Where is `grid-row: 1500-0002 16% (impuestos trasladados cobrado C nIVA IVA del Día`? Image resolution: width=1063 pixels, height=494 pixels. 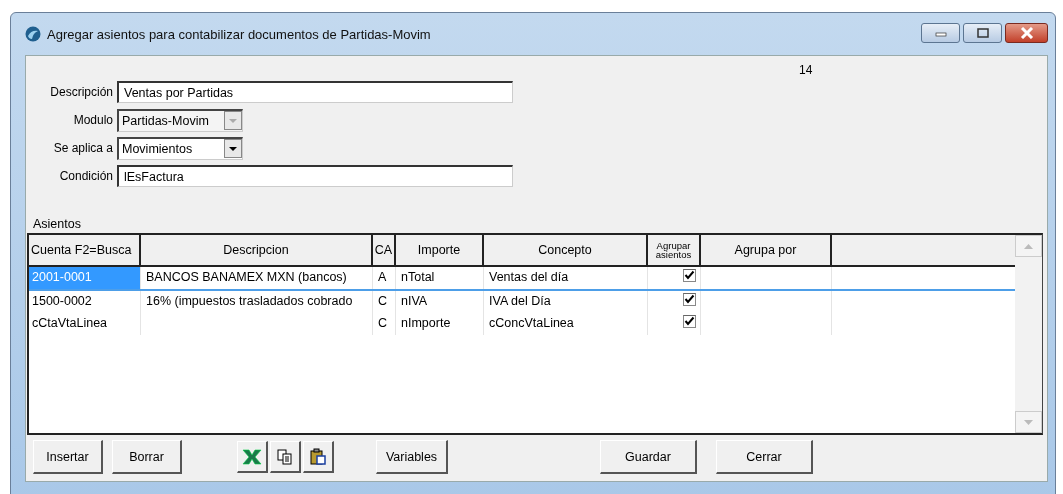
grid-row: 1500-0002 16% (impuestos trasladados cobrado C nIVA IVA del Día is located at coordinates (522, 302).